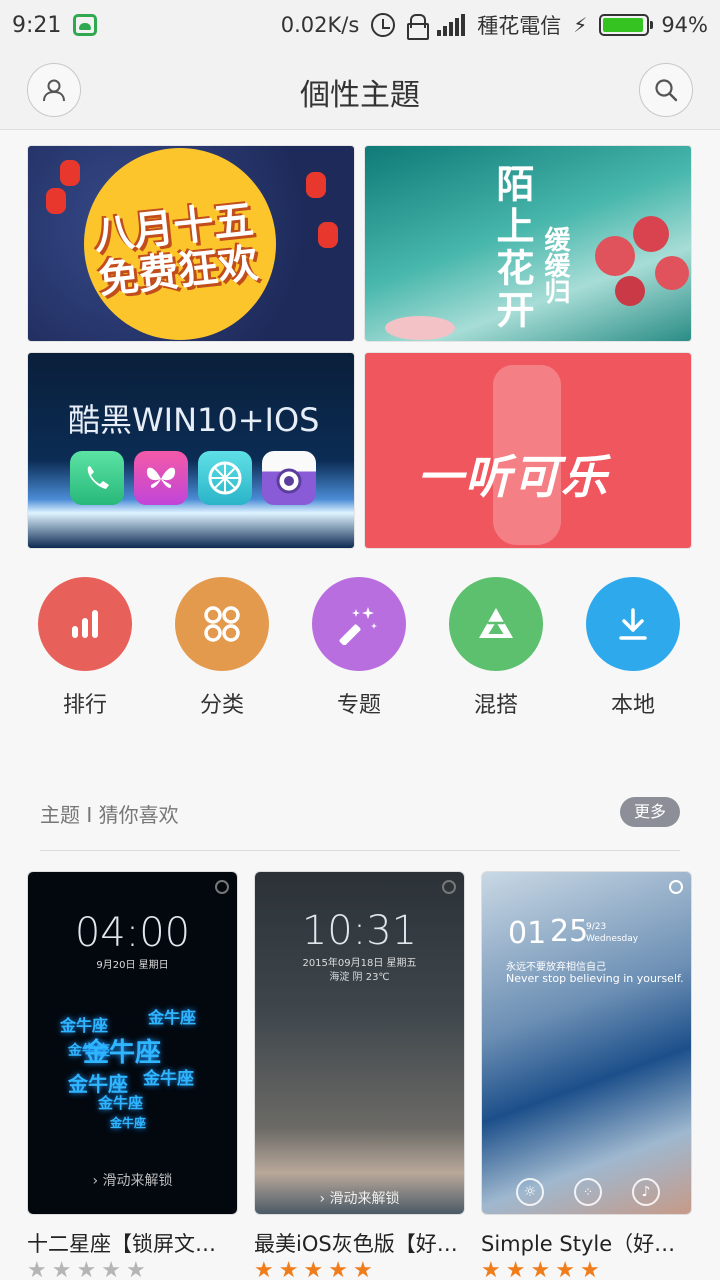  Describe the element at coordinates (555, 265) in the screenshot. I see `banner-subtitle: 缓缓归` at that location.